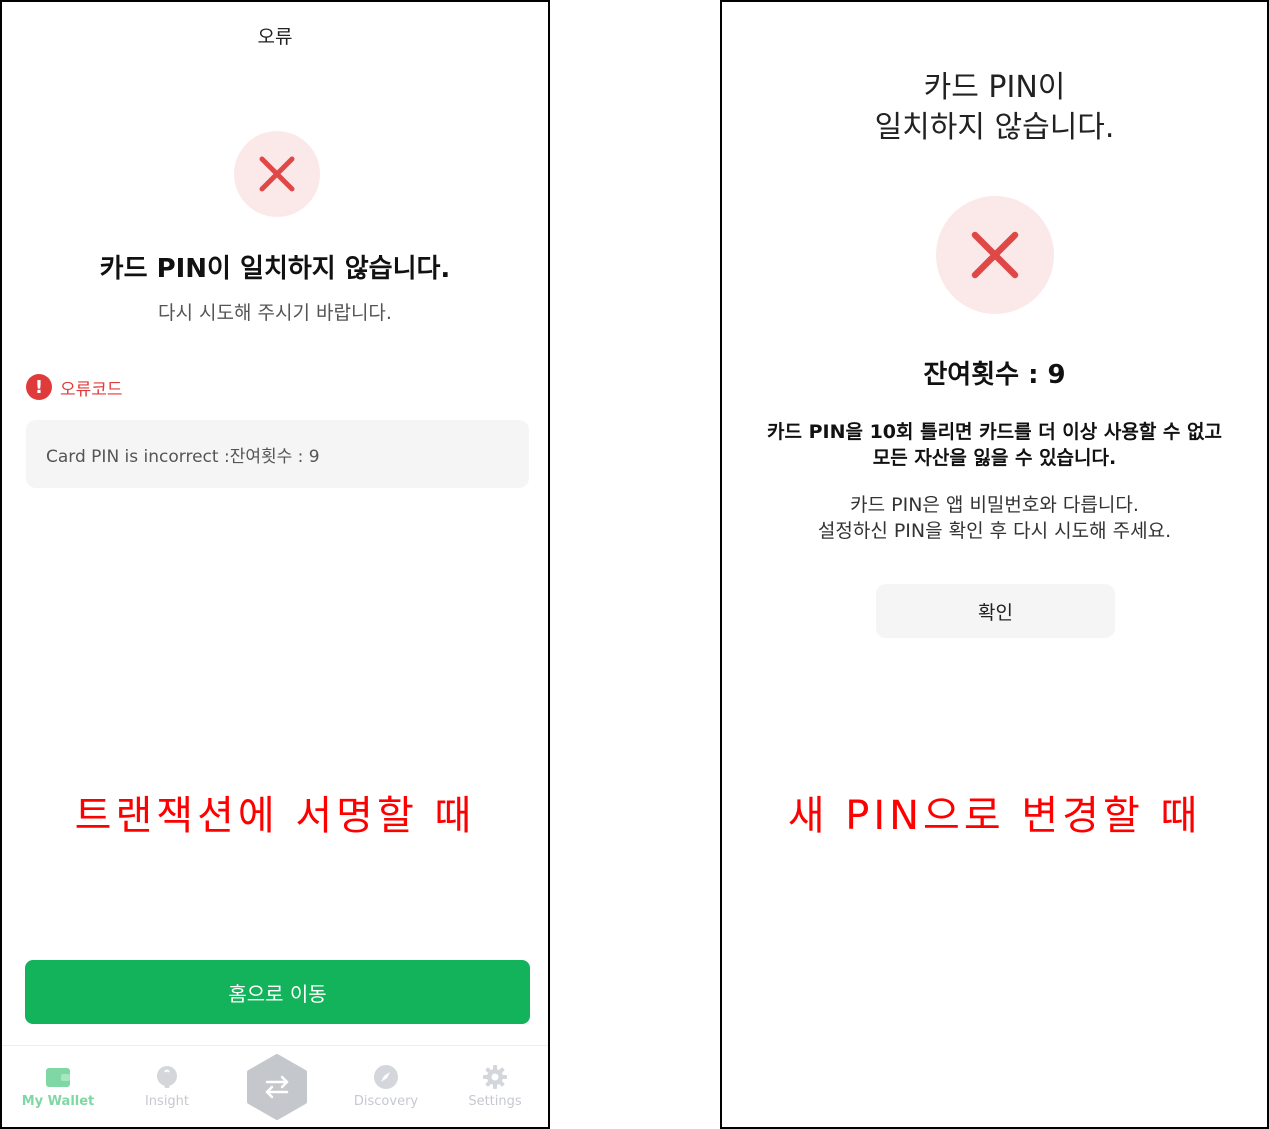 Image resolution: width=1269 pixels, height=1129 pixels. I want to click on wallet-icon, so click(58, 1077).